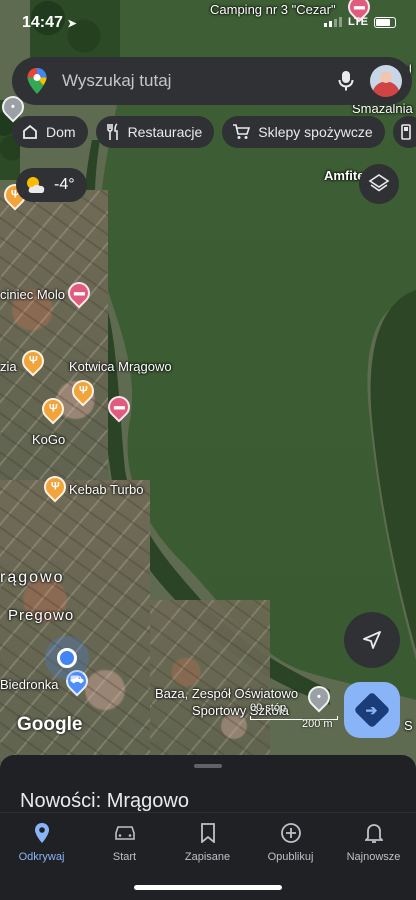 This screenshot has height=900, width=416. I want to click on google-logo: Google, so click(50, 724).